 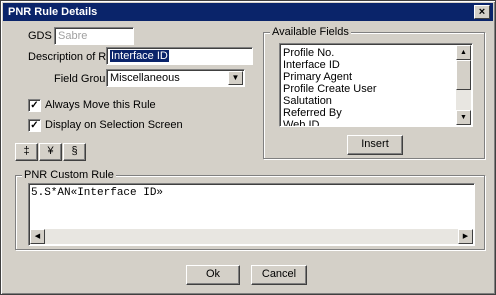 I want to click on window-title: PNR Rule Details, so click(x=53, y=12).